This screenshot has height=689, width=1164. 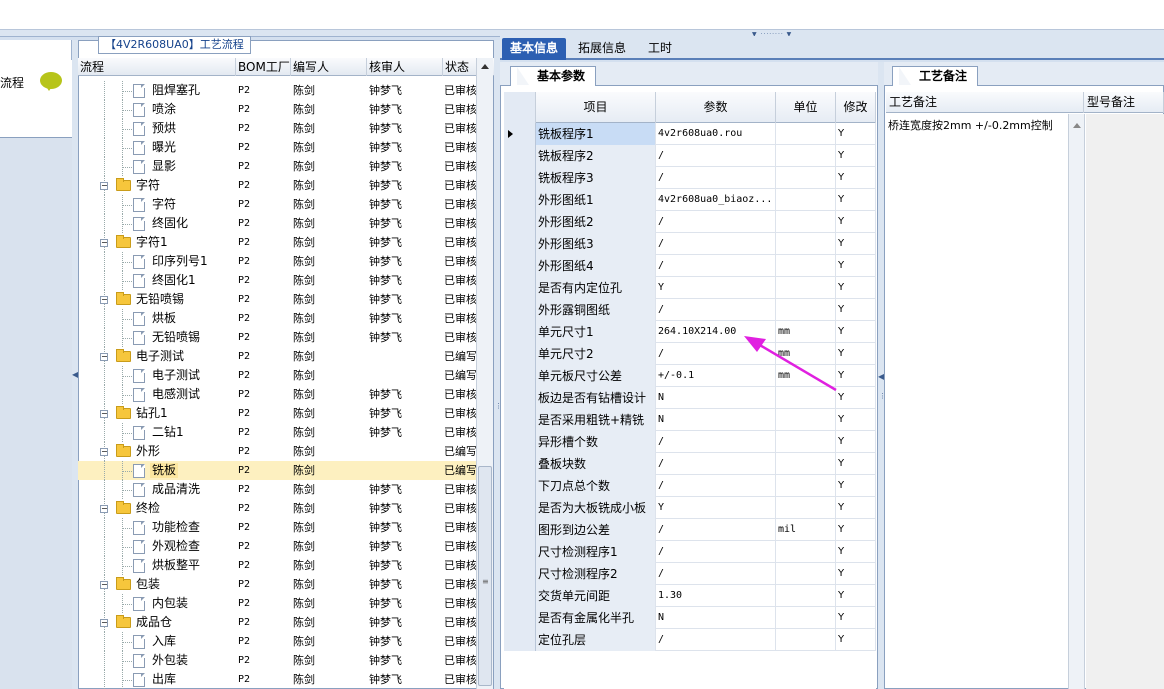 What do you see at coordinates (168, 432) in the screenshot?
I see `tree-node-label: 二钻1` at bounding box center [168, 432].